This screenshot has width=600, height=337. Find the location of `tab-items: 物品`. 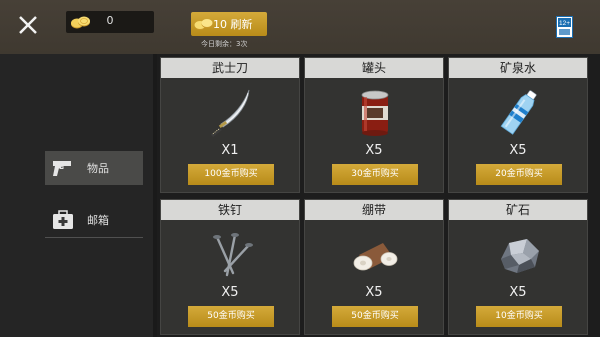

tab-items: 物品 is located at coordinates (94, 168).